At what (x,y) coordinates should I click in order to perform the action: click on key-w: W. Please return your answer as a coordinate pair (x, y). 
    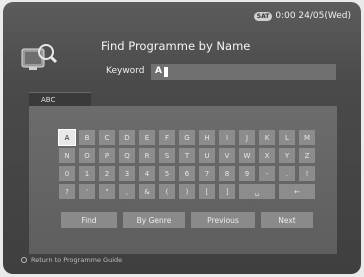
    Looking at the image, I should click on (247, 155).